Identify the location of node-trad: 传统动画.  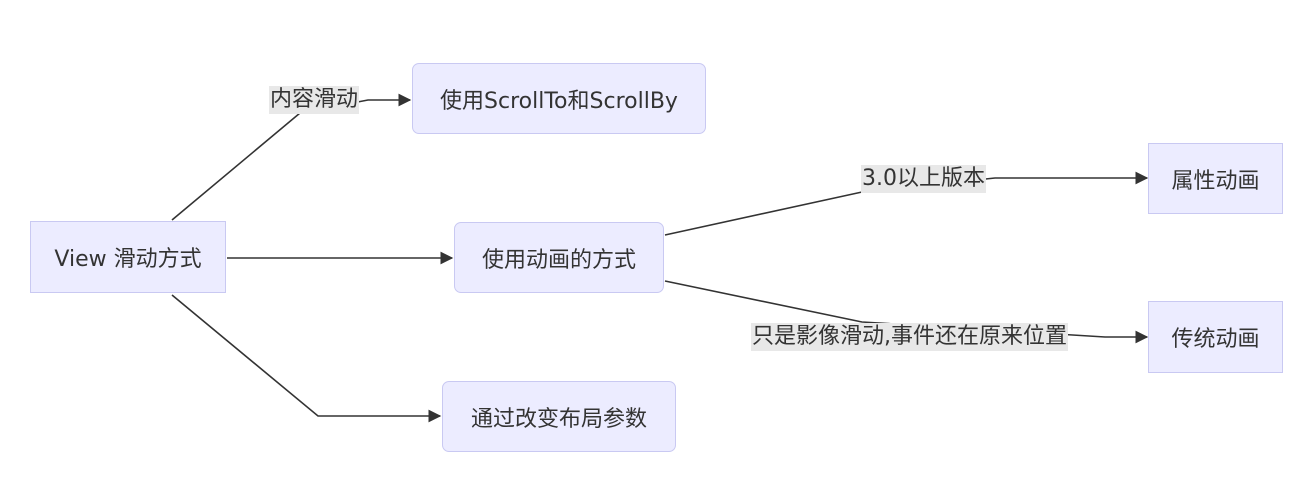
(1215, 337).